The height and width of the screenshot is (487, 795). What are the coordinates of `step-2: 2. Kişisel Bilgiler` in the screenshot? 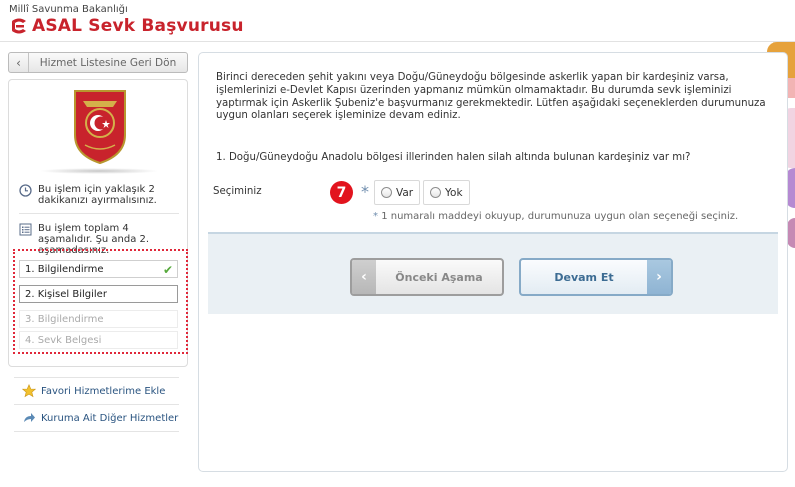 It's located at (98, 294).